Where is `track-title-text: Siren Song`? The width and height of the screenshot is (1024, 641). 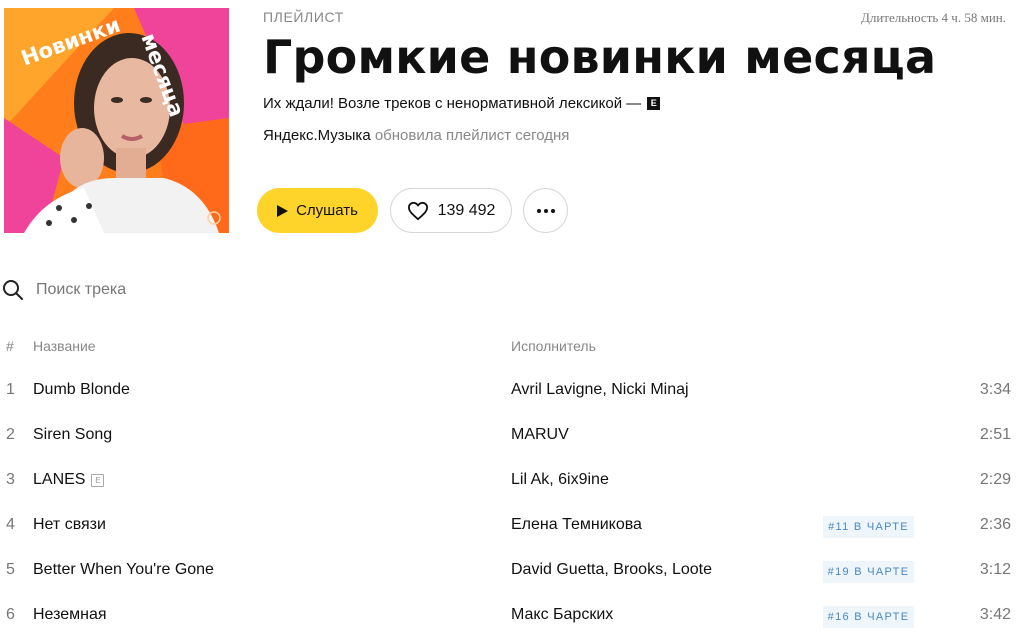 track-title-text: Siren Song is located at coordinates (73, 434).